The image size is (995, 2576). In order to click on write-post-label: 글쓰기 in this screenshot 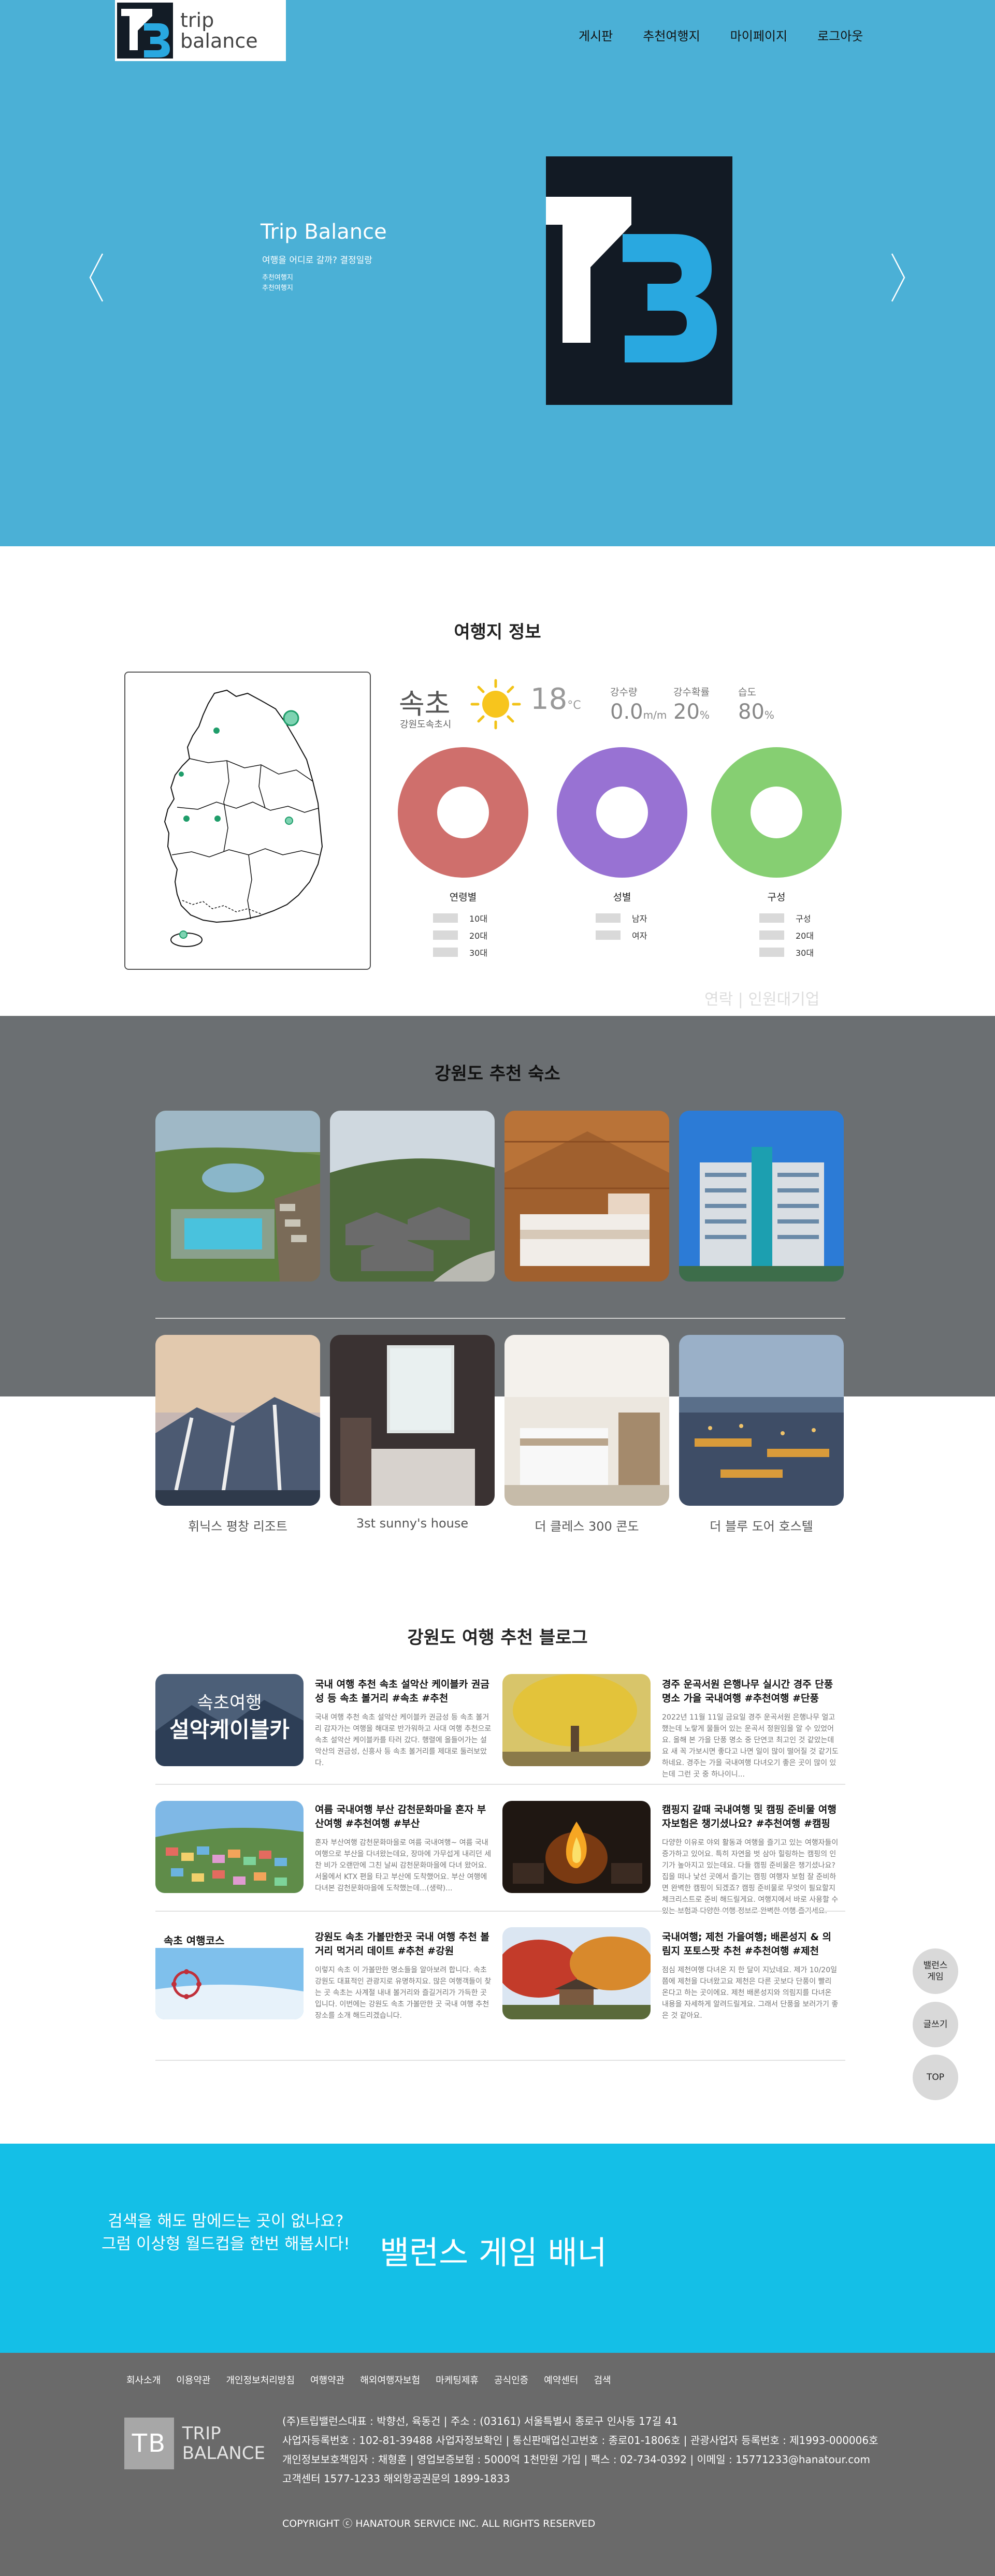, I will do `click(935, 2025)`.